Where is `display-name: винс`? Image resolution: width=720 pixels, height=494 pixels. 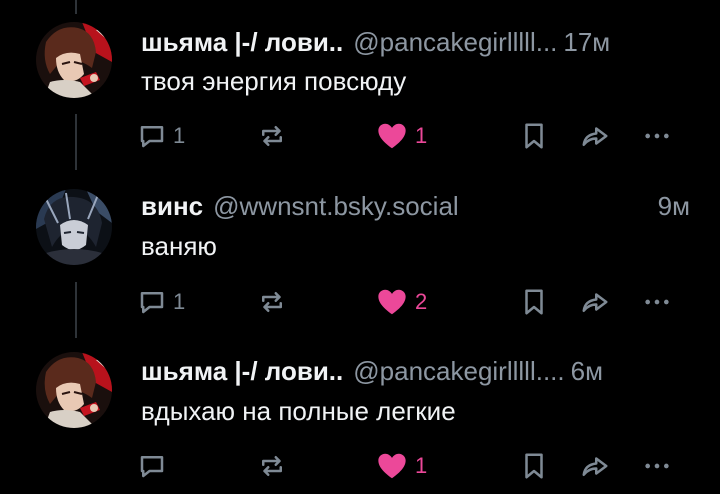
display-name: винс is located at coordinates (172, 206).